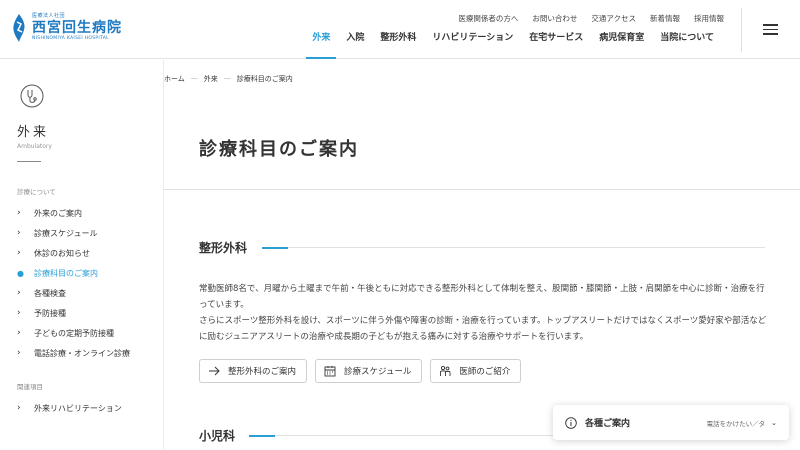 The height and width of the screenshot is (450, 800). What do you see at coordinates (709, 18) in the screenshot?
I see `util-link-recruit: 採用情報` at bounding box center [709, 18].